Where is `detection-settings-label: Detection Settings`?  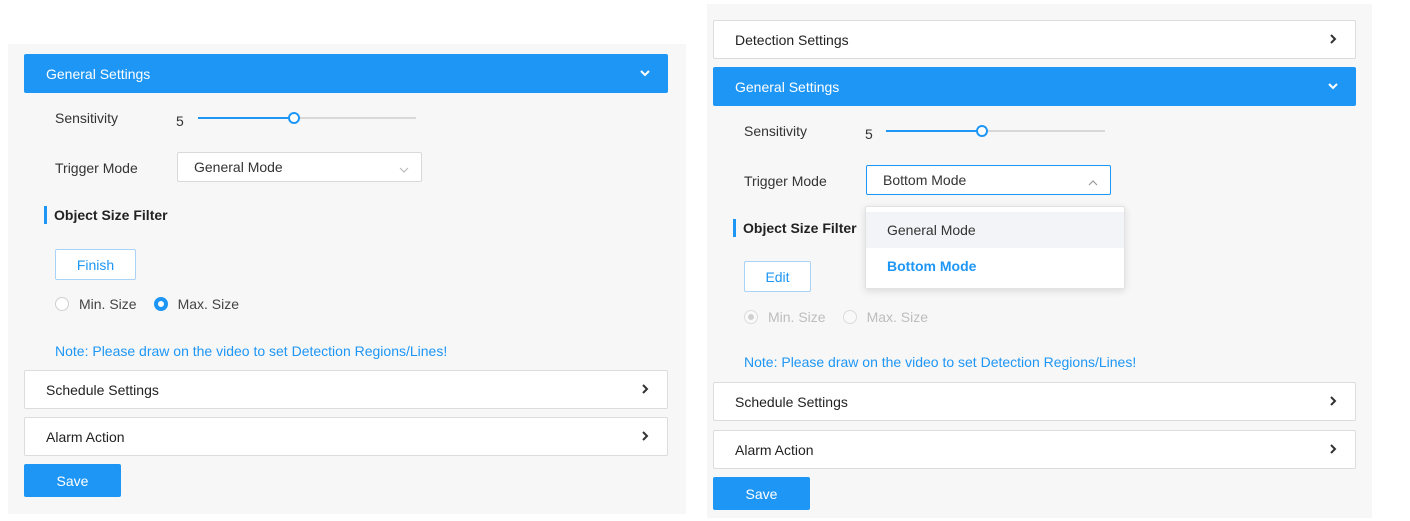
detection-settings-label: Detection Settings is located at coordinates (792, 39).